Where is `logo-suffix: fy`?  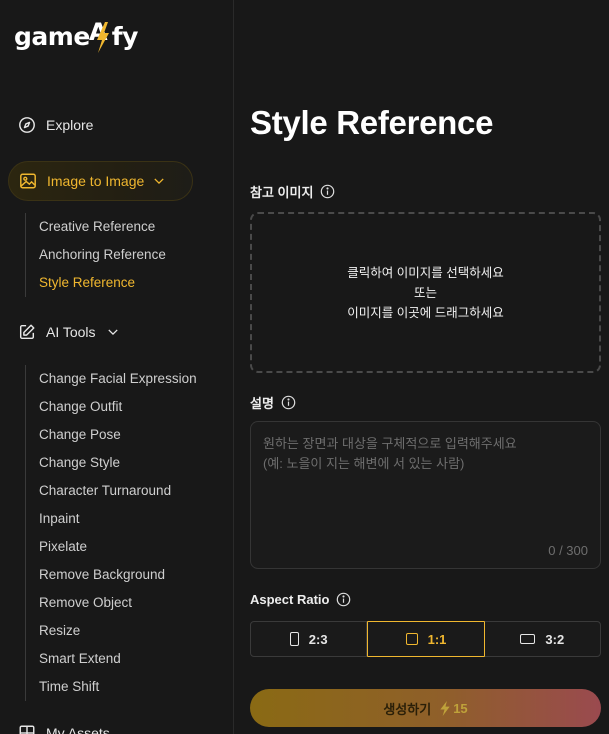
logo-suffix: fy is located at coordinates (125, 36).